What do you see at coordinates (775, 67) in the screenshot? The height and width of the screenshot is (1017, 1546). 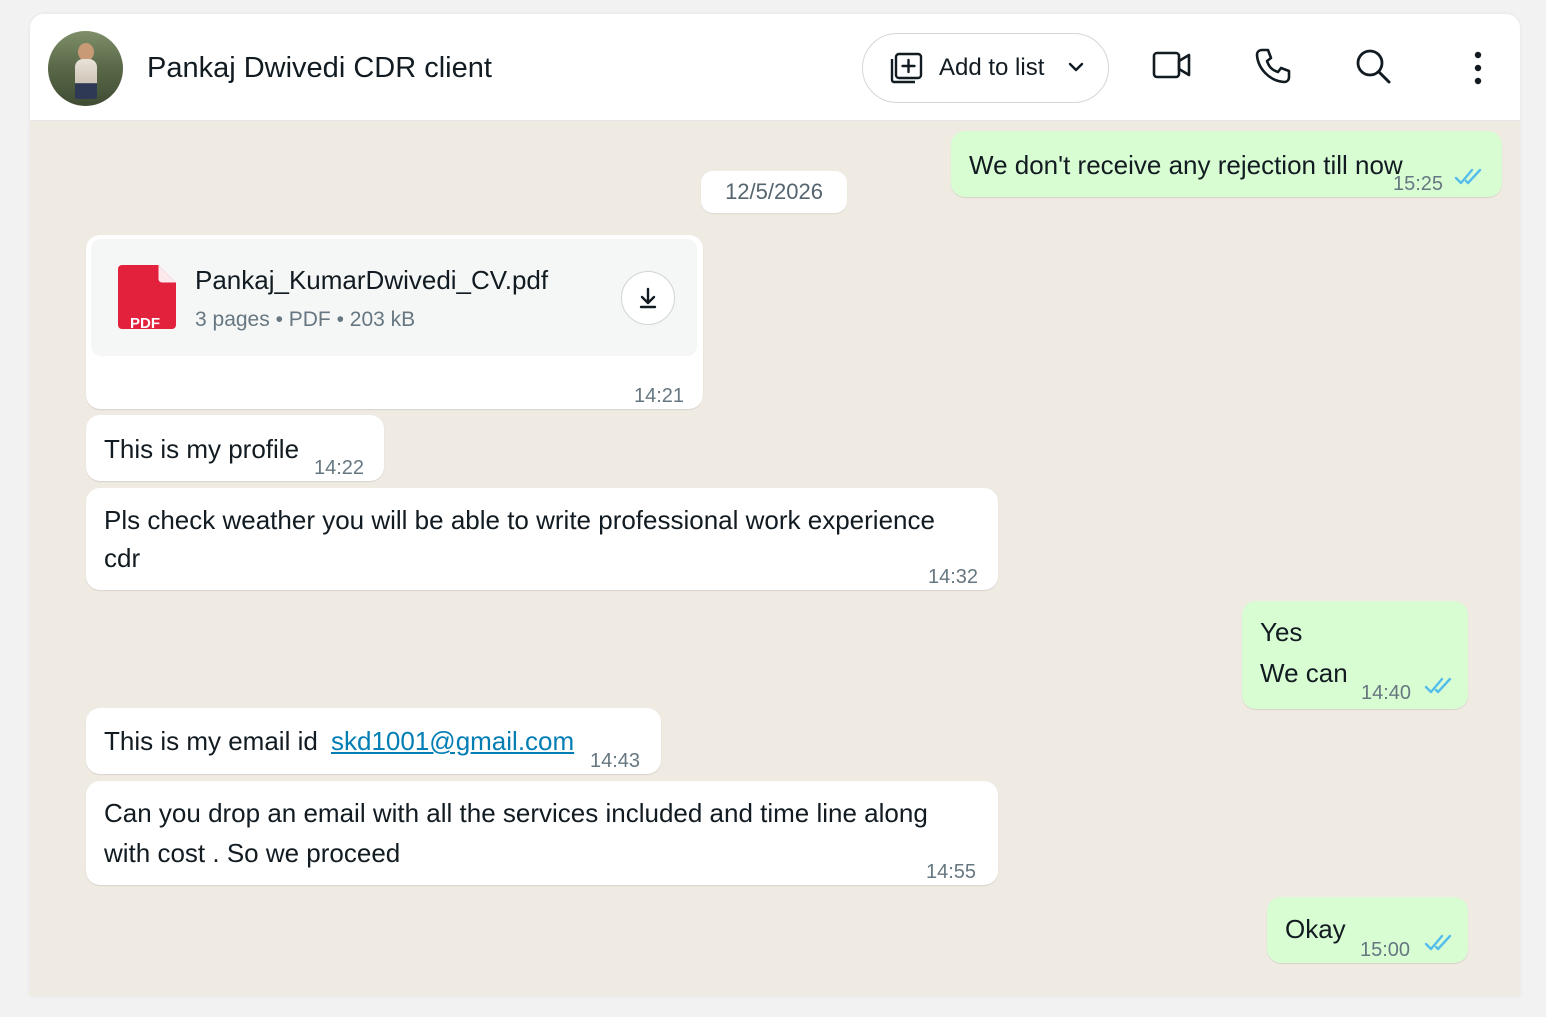 I see `chat-header: Pankaj Dwivedi CDR client Add to list` at bounding box center [775, 67].